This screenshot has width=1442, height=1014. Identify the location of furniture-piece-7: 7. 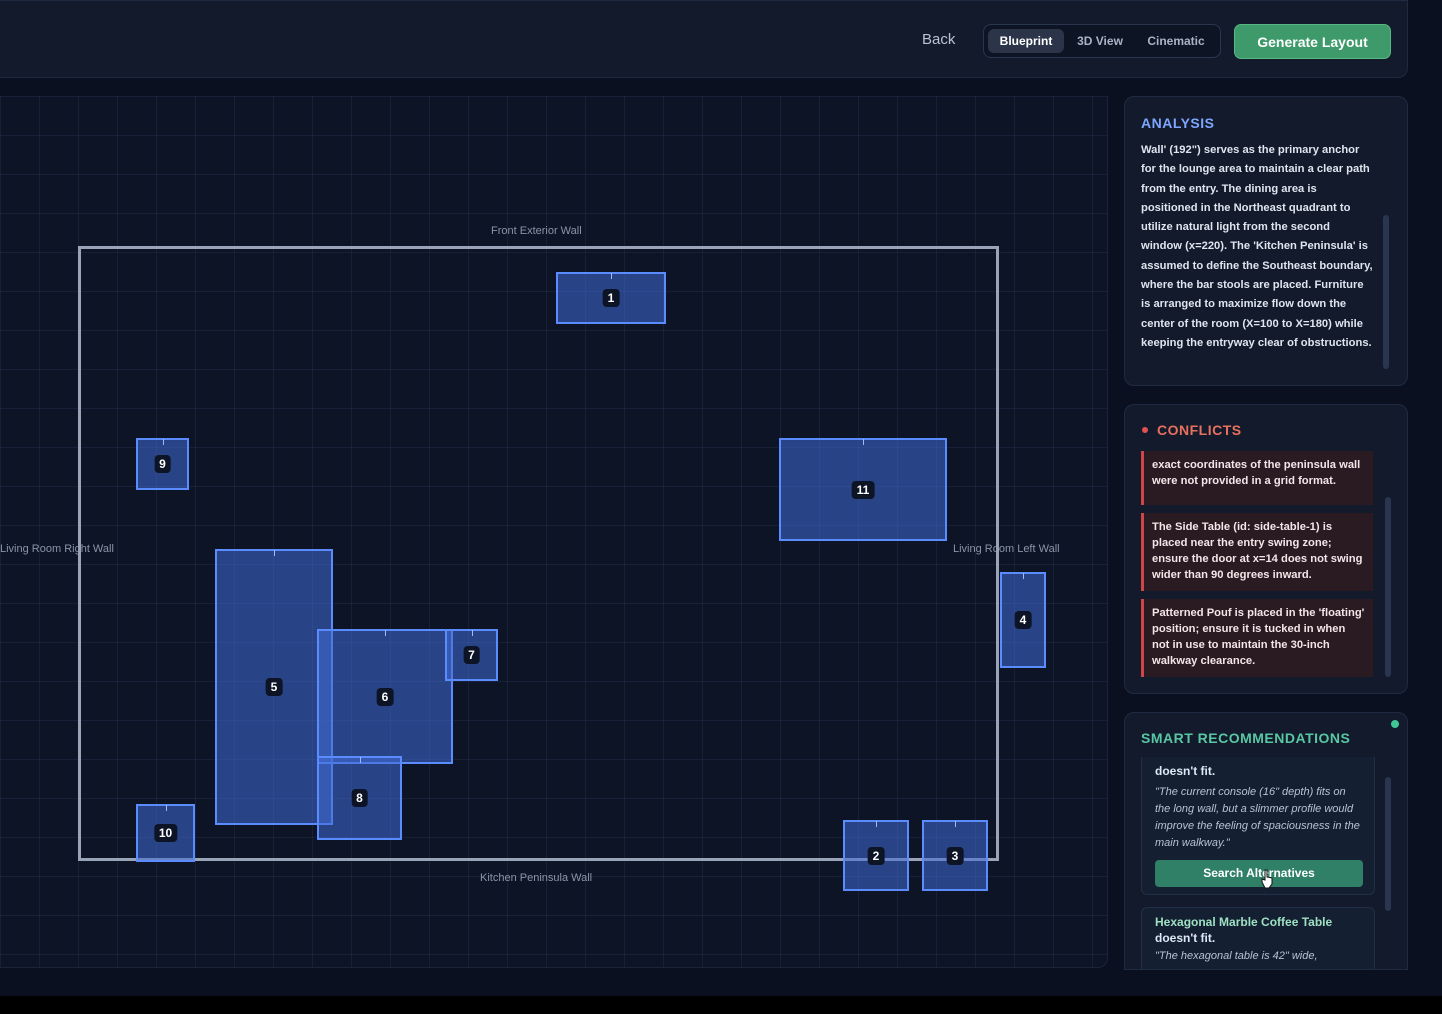
(471, 655).